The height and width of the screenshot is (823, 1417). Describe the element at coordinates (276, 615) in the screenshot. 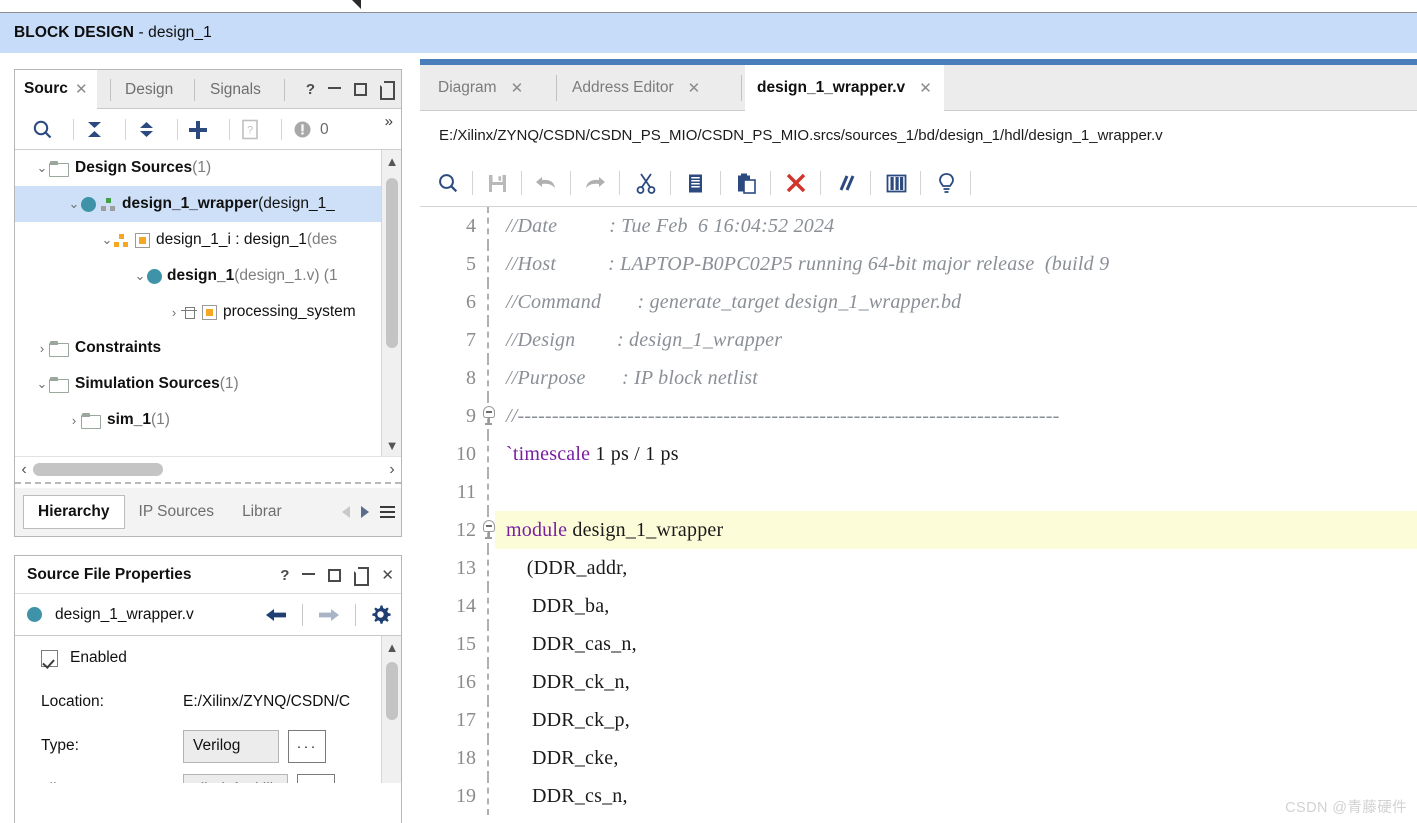

I see `back-arrow-icon` at that location.